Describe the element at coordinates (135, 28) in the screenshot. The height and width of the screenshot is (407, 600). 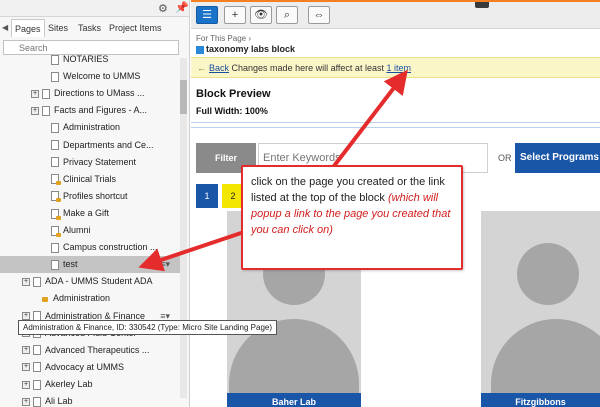
I see `tab-project-items: Project Items` at that location.